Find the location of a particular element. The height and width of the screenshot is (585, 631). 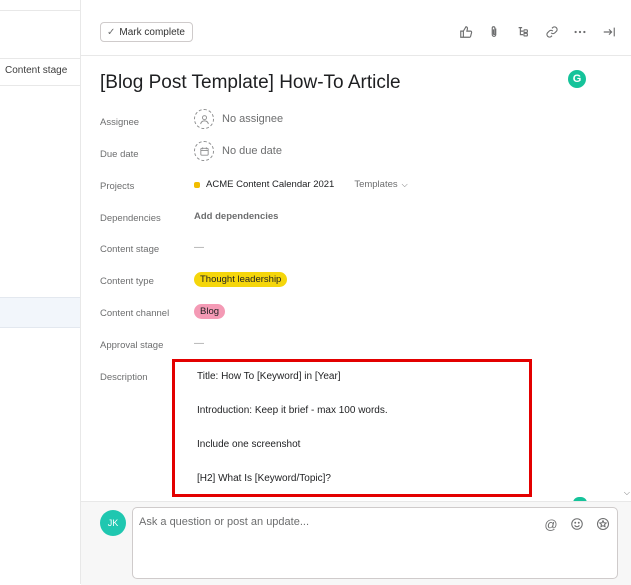

project-section-dropdown: Templates ⌵ is located at coordinates (380, 184).